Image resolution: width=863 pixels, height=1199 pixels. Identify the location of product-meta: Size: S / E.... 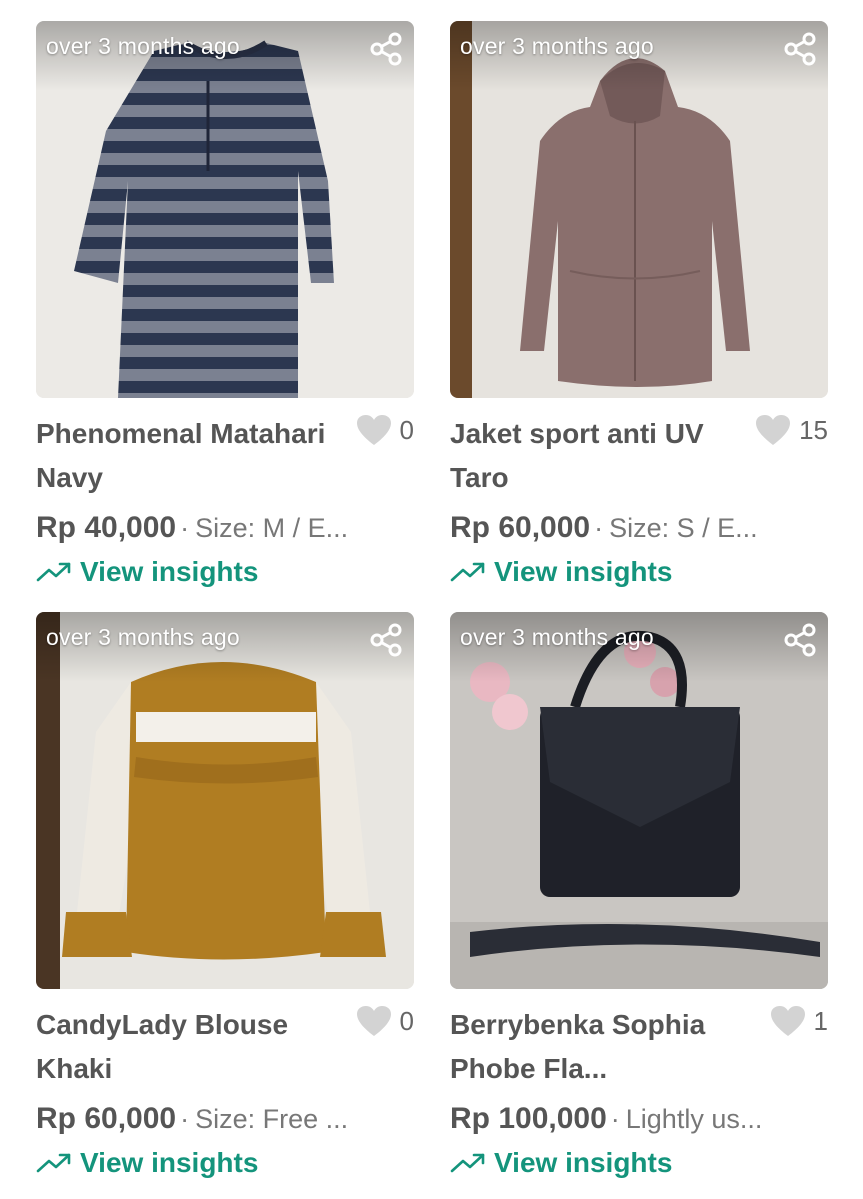
(683, 528).